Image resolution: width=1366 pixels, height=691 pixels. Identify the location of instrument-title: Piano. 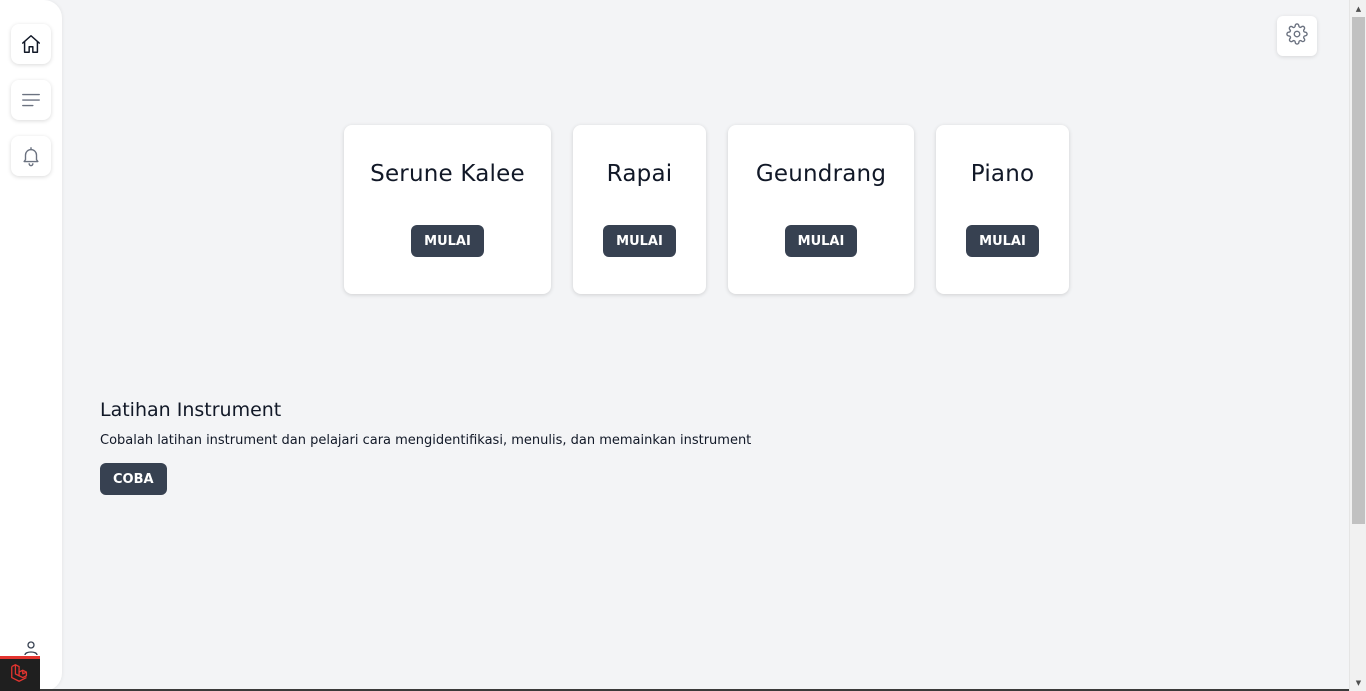
(1002, 174).